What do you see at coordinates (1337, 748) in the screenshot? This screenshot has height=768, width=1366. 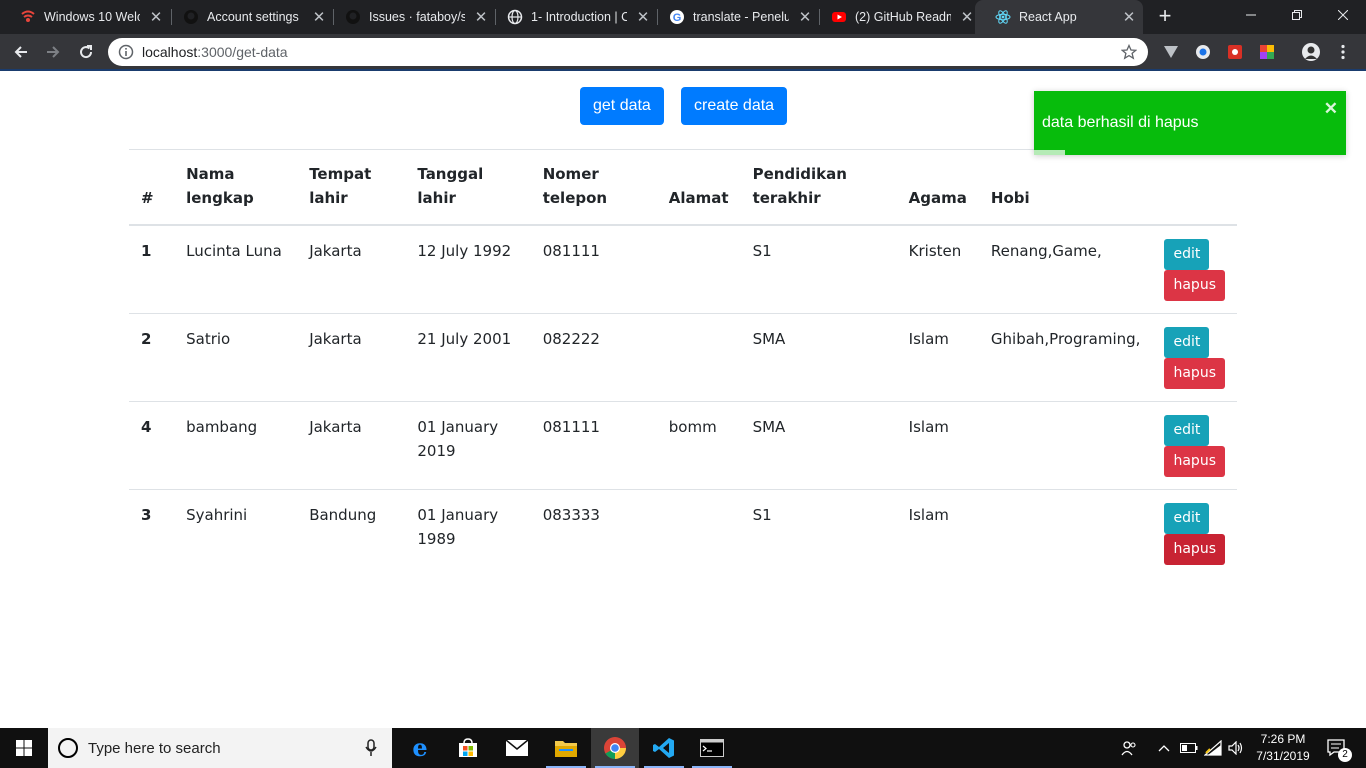 I see `action-center-button: 2` at bounding box center [1337, 748].